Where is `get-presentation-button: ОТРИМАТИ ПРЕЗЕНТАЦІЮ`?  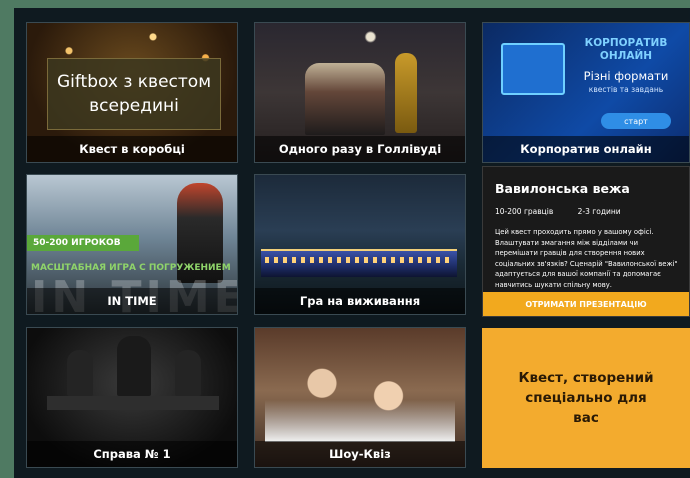 get-presentation-button: ОТРИМАТИ ПРЕЗЕНТАЦІЮ is located at coordinates (586, 304).